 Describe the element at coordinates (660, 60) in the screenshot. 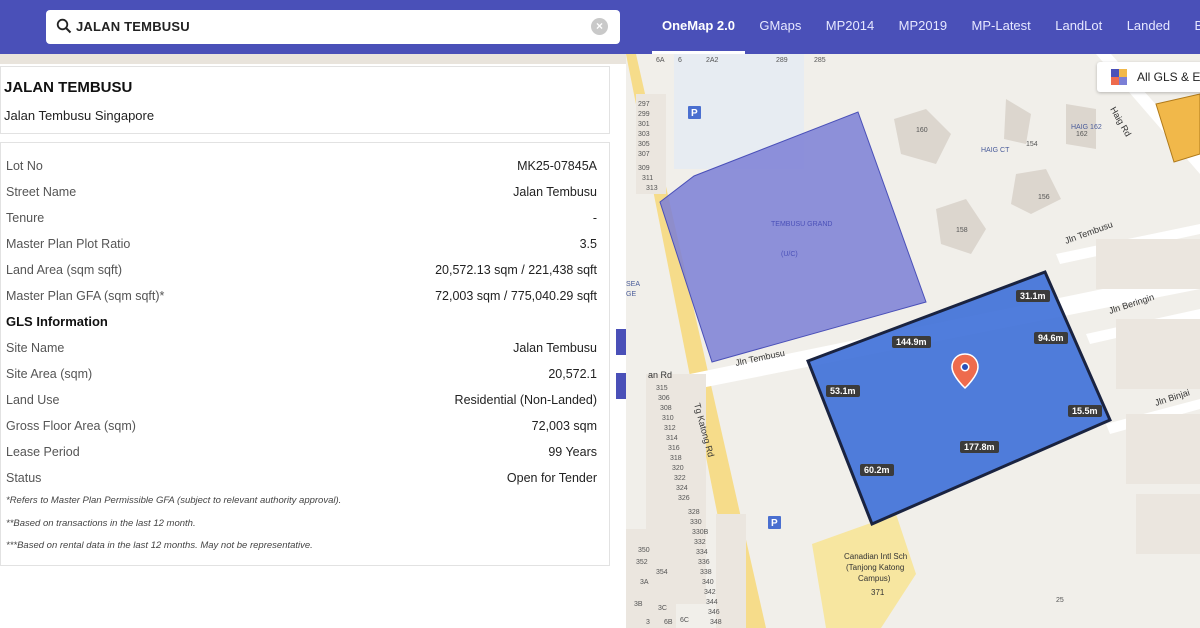

I see `block-number: 6A` at that location.